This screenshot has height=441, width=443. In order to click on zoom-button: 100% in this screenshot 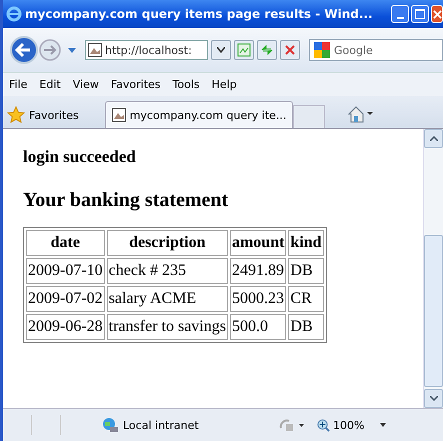, I will do `click(340, 425)`.